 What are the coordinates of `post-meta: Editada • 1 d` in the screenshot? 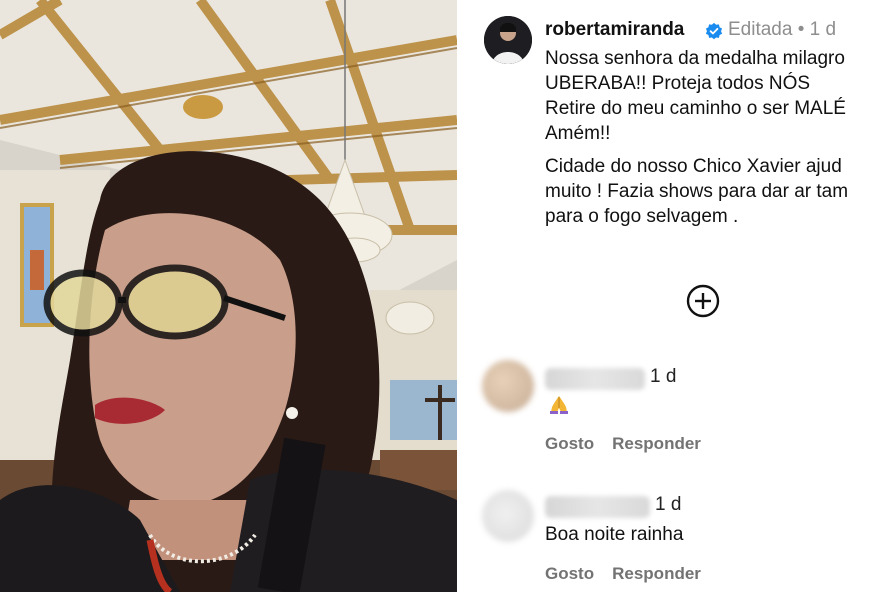 It's located at (782, 30).